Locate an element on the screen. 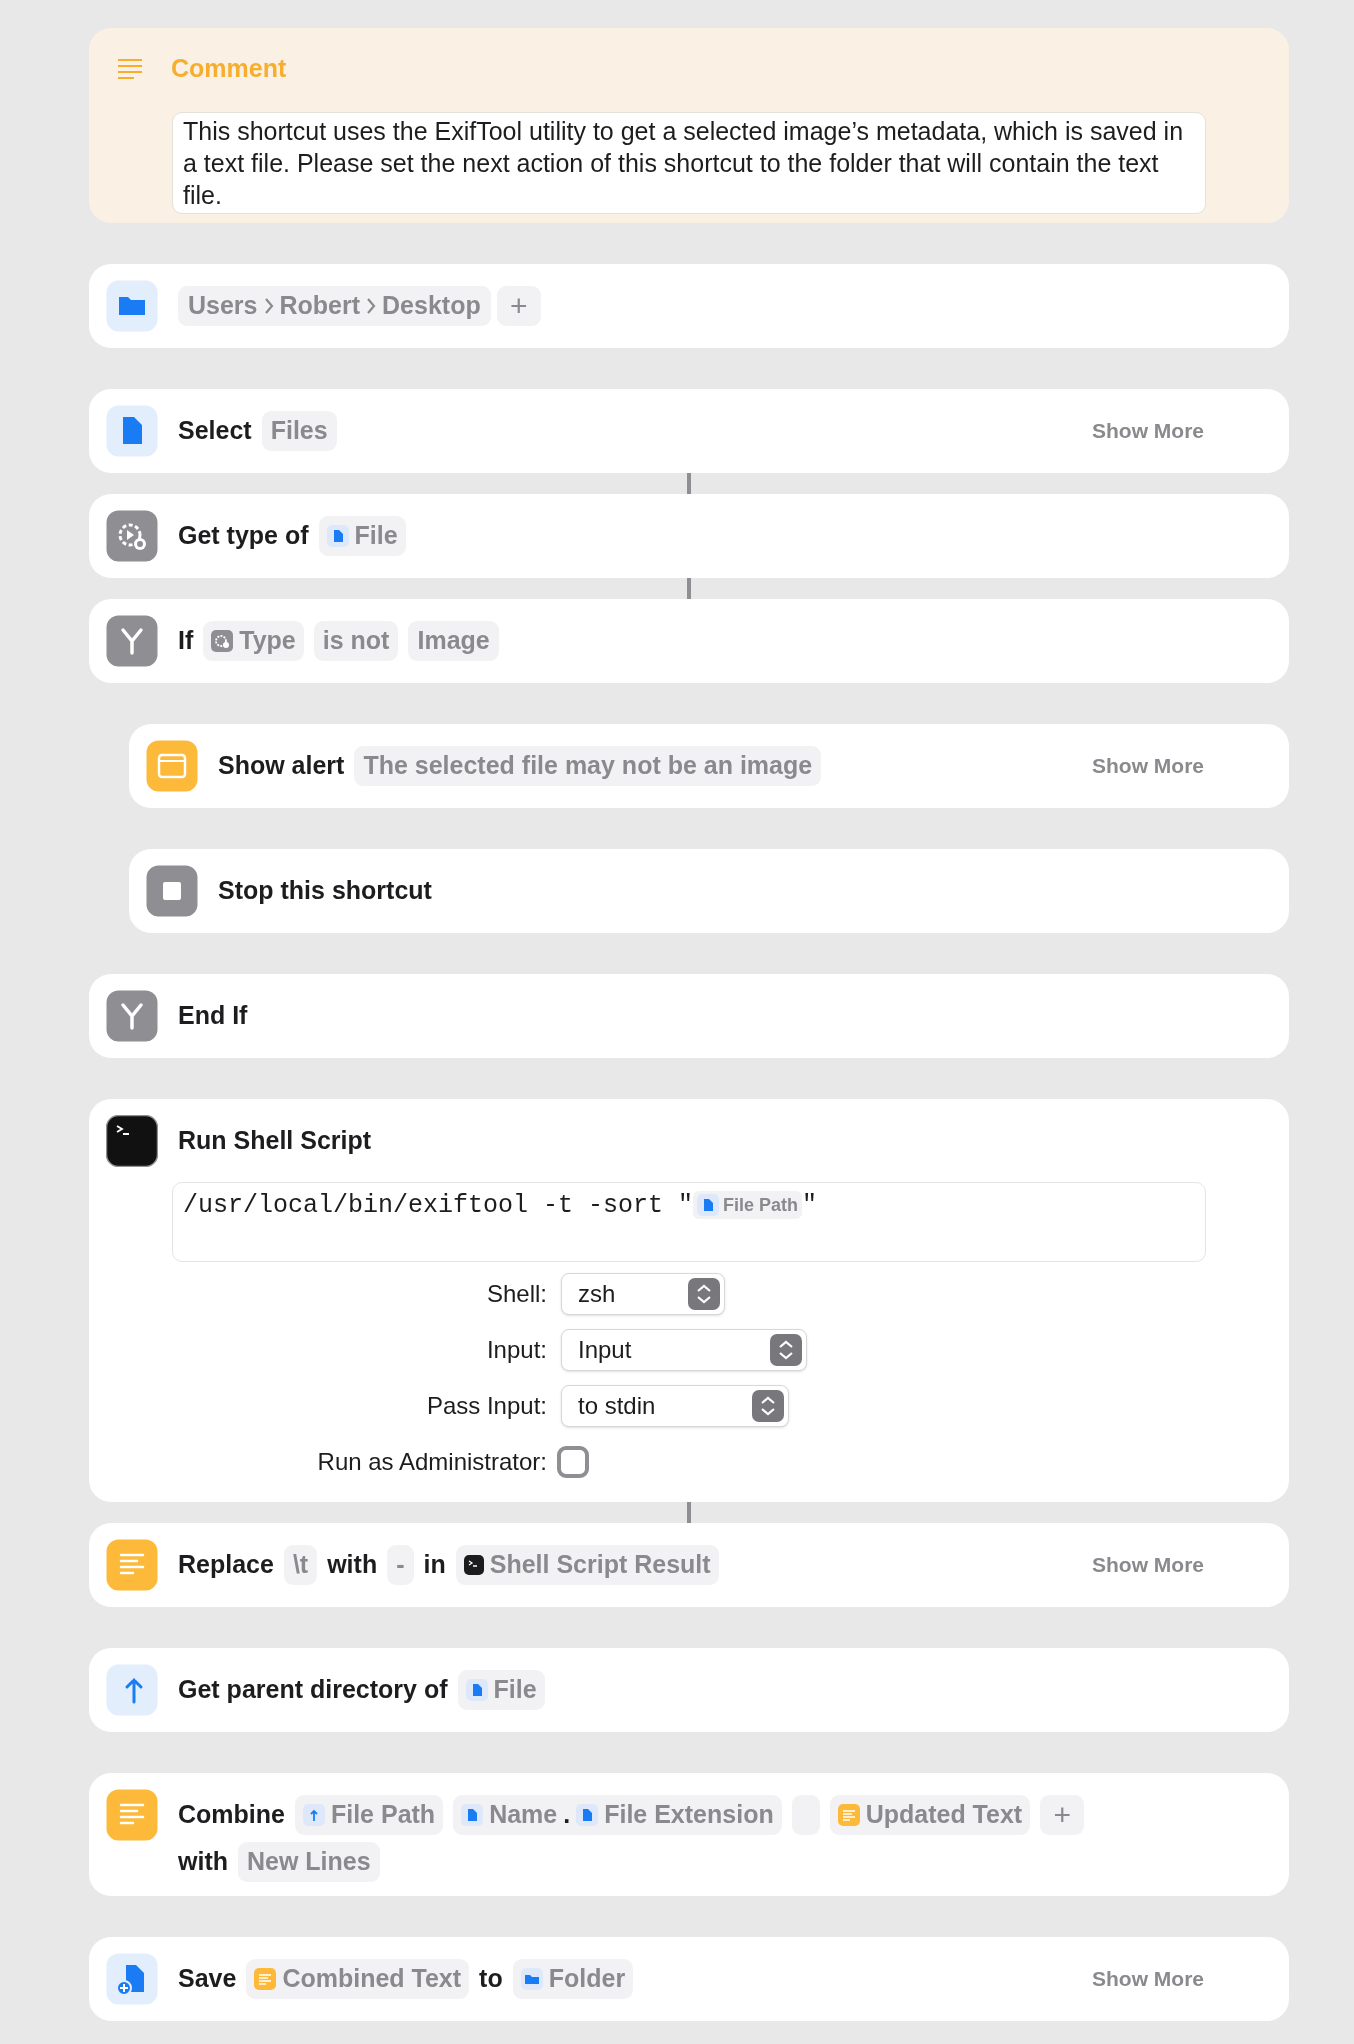 The height and width of the screenshot is (2044, 1354). action-label: Combine is located at coordinates (231, 1815).